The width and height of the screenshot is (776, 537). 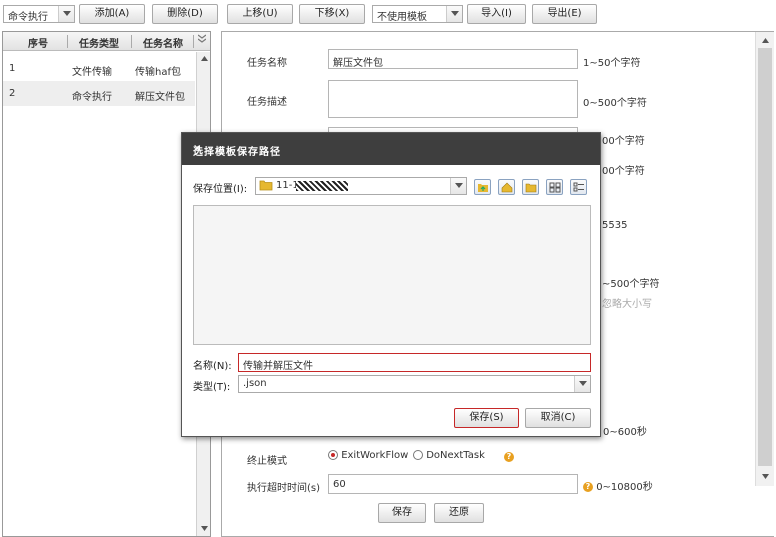 What do you see at coordinates (12, 93) in the screenshot?
I see `cell-index: 2` at bounding box center [12, 93].